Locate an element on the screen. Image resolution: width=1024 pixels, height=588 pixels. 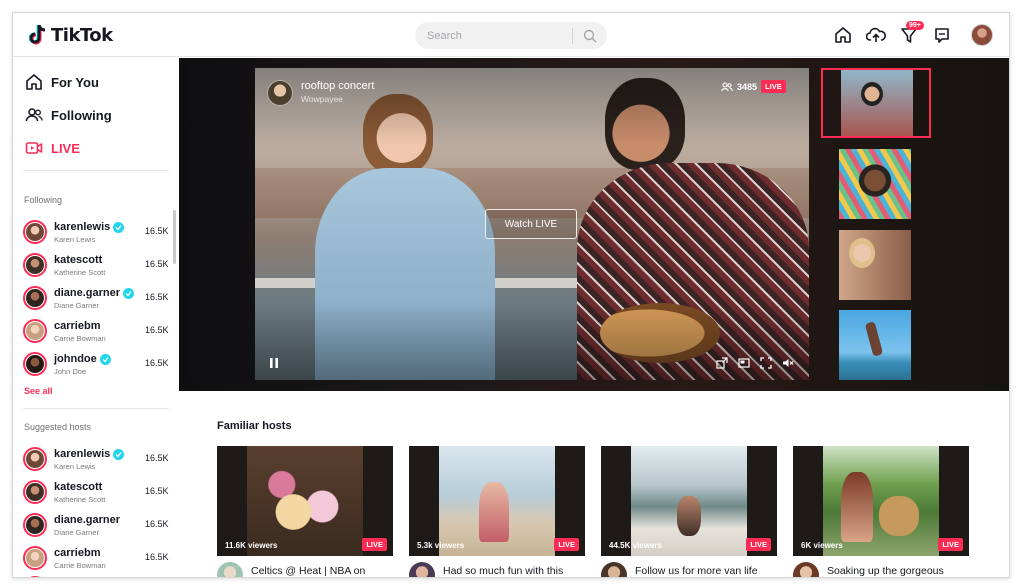
viewer-count: 3485 is located at coordinates (747, 86).